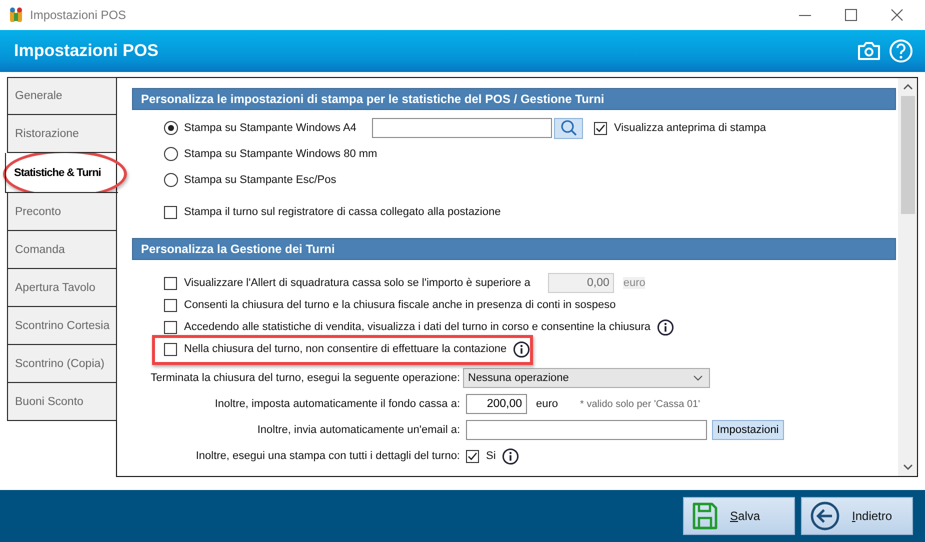  What do you see at coordinates (907, 467) in the screenshot?
I see `scroll-down-icon` at bounding box center [907, 467].